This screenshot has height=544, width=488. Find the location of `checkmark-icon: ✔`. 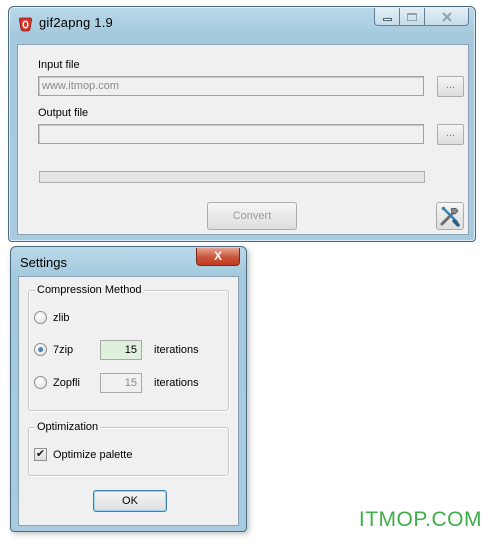

checkmark-icon: ✔ is located at coordinates (40, 454).